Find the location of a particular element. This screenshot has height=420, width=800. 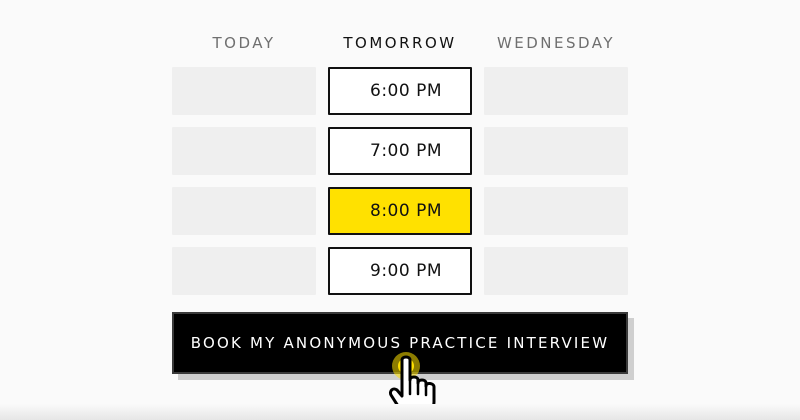

bottom-edge is located at coordinates (400, 412).